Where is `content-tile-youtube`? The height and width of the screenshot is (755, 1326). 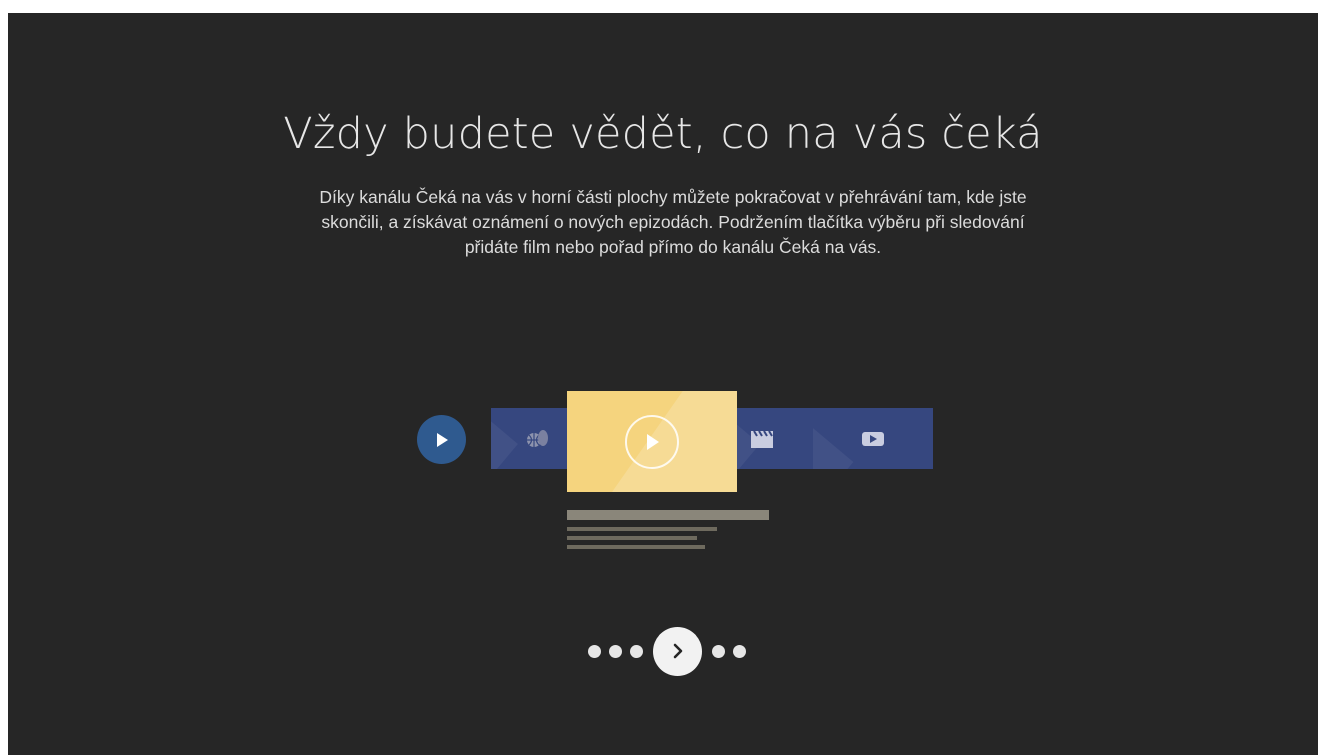
content-tile-youtube is located at coordinates (873, 438).